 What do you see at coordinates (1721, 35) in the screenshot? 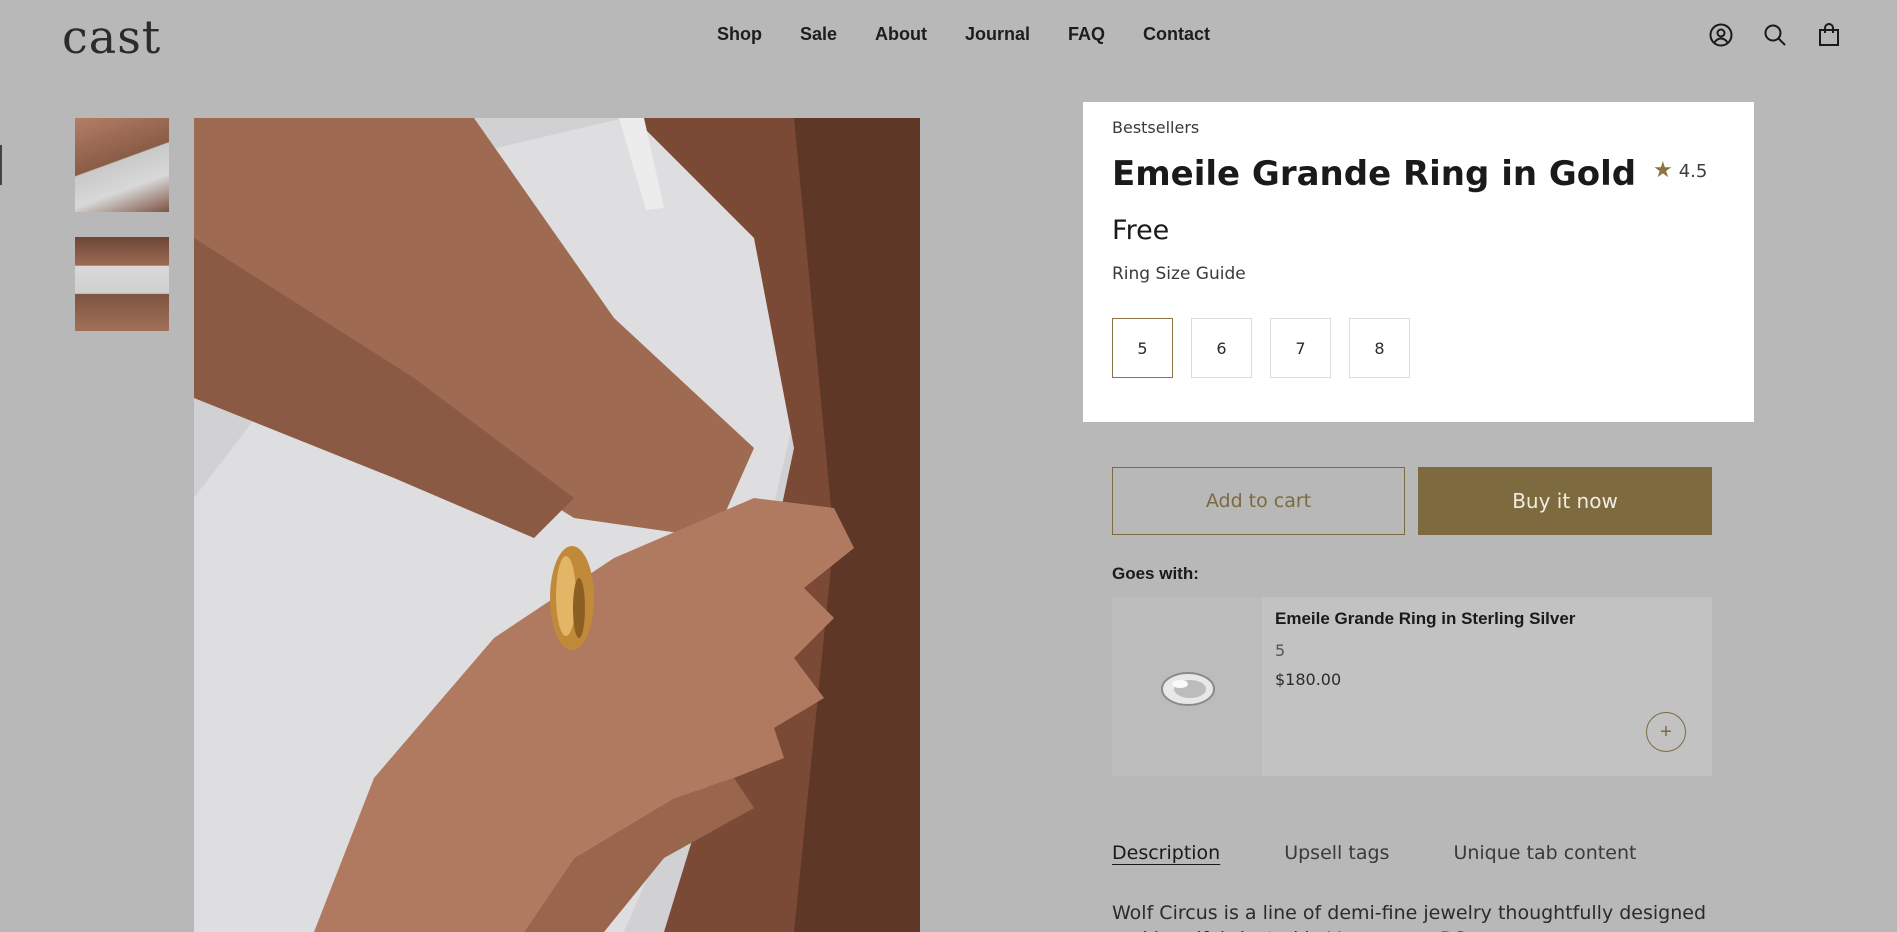
I see `account-icon` at bounding box center [1721, 35].